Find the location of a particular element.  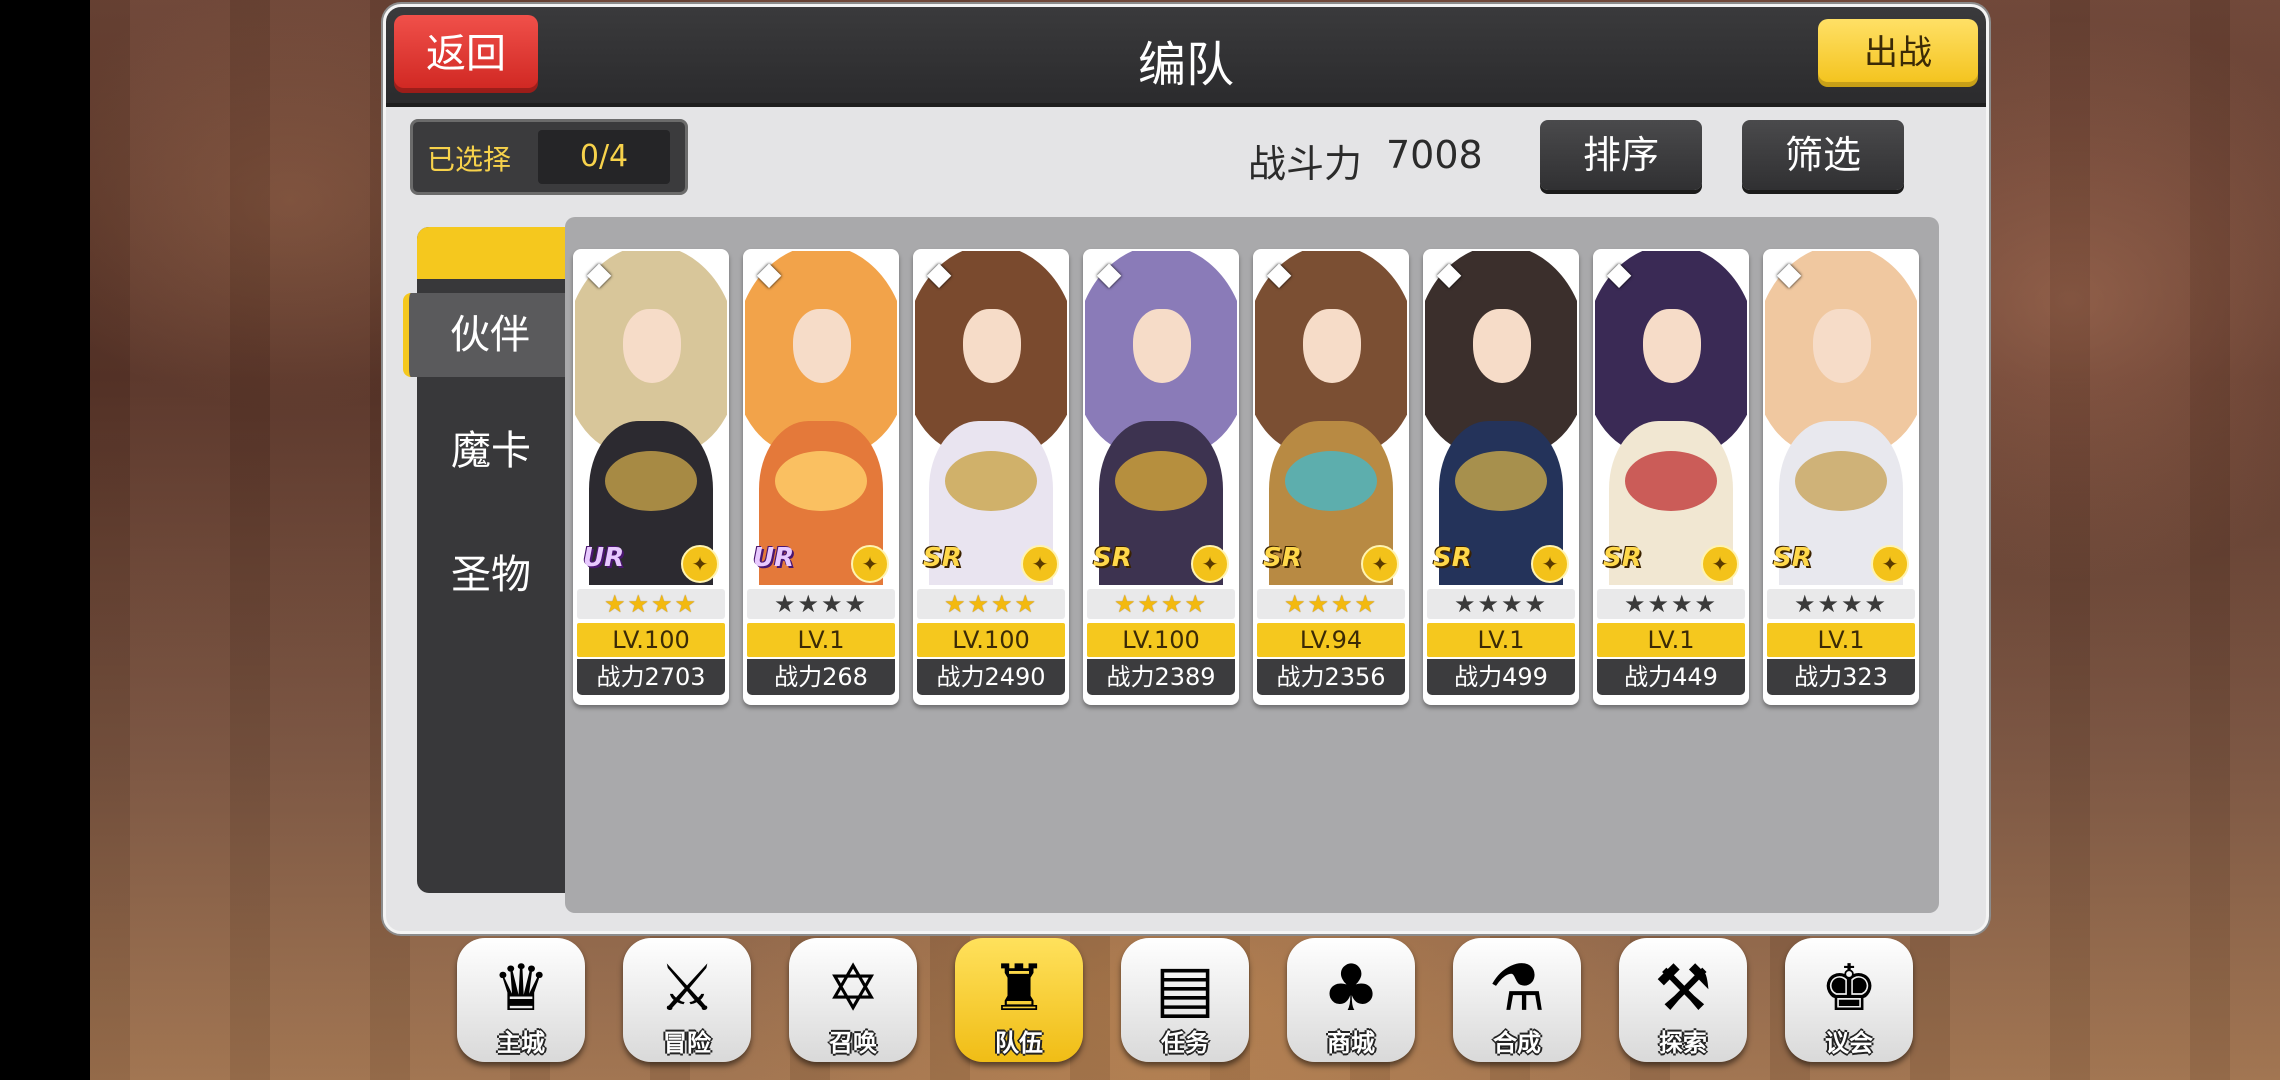

nav-button: ♚ 议会 is located at coordinates (1849, 1000).